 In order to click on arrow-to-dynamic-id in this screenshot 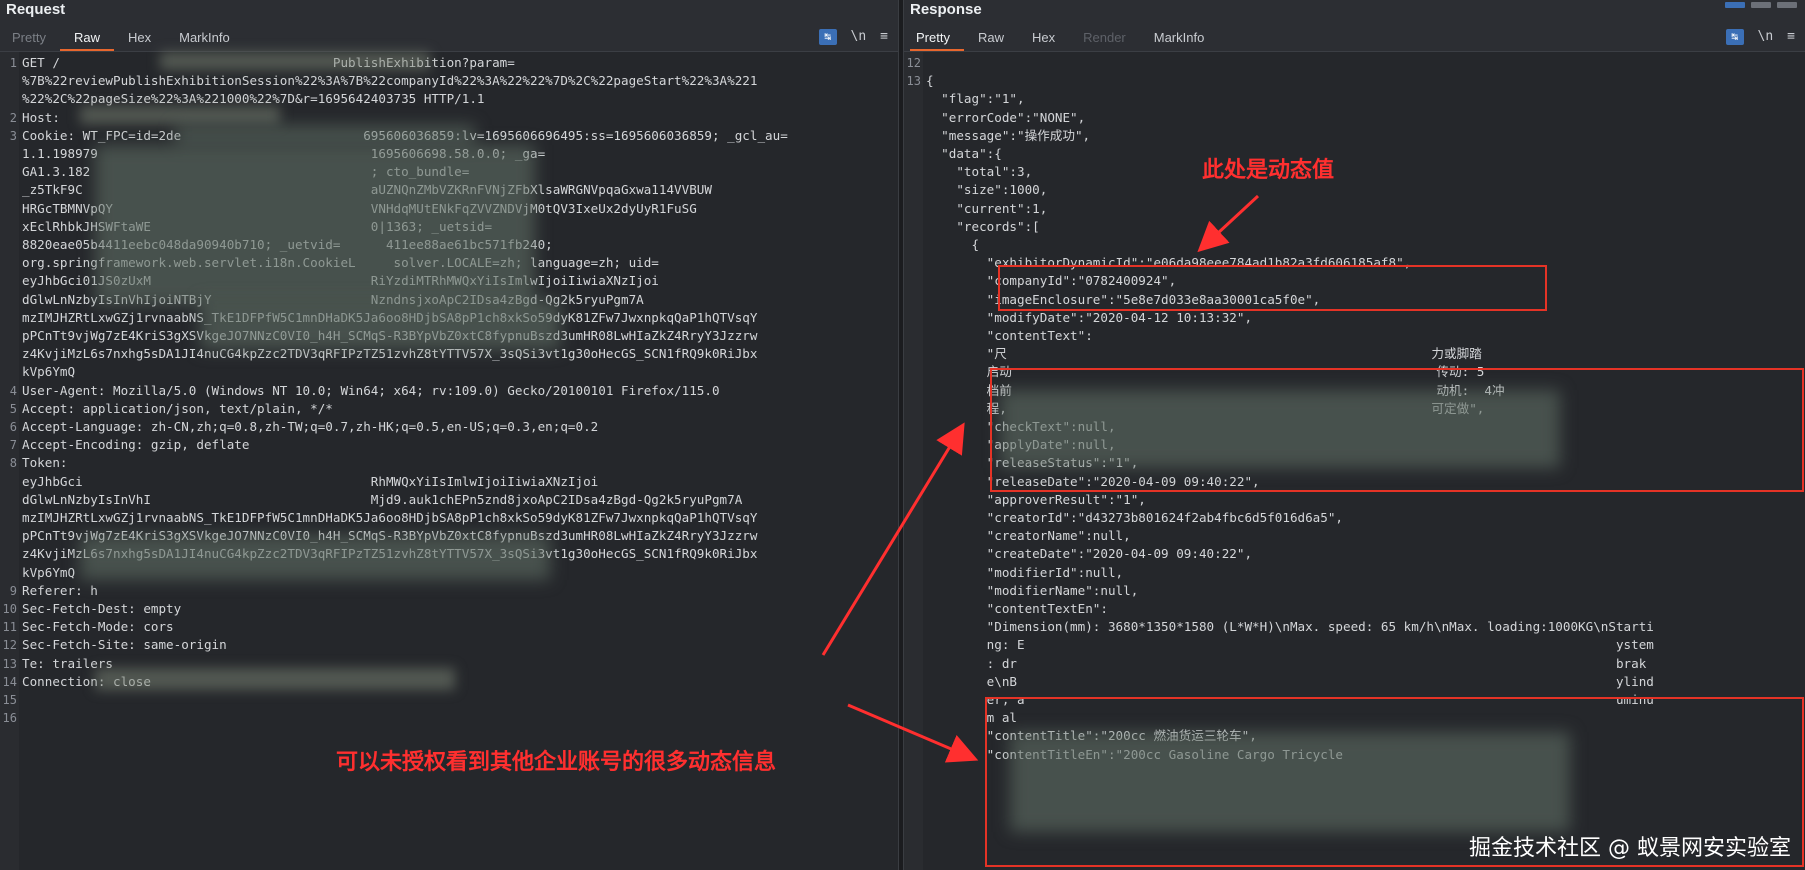, I will do `click(1228, 223)`.